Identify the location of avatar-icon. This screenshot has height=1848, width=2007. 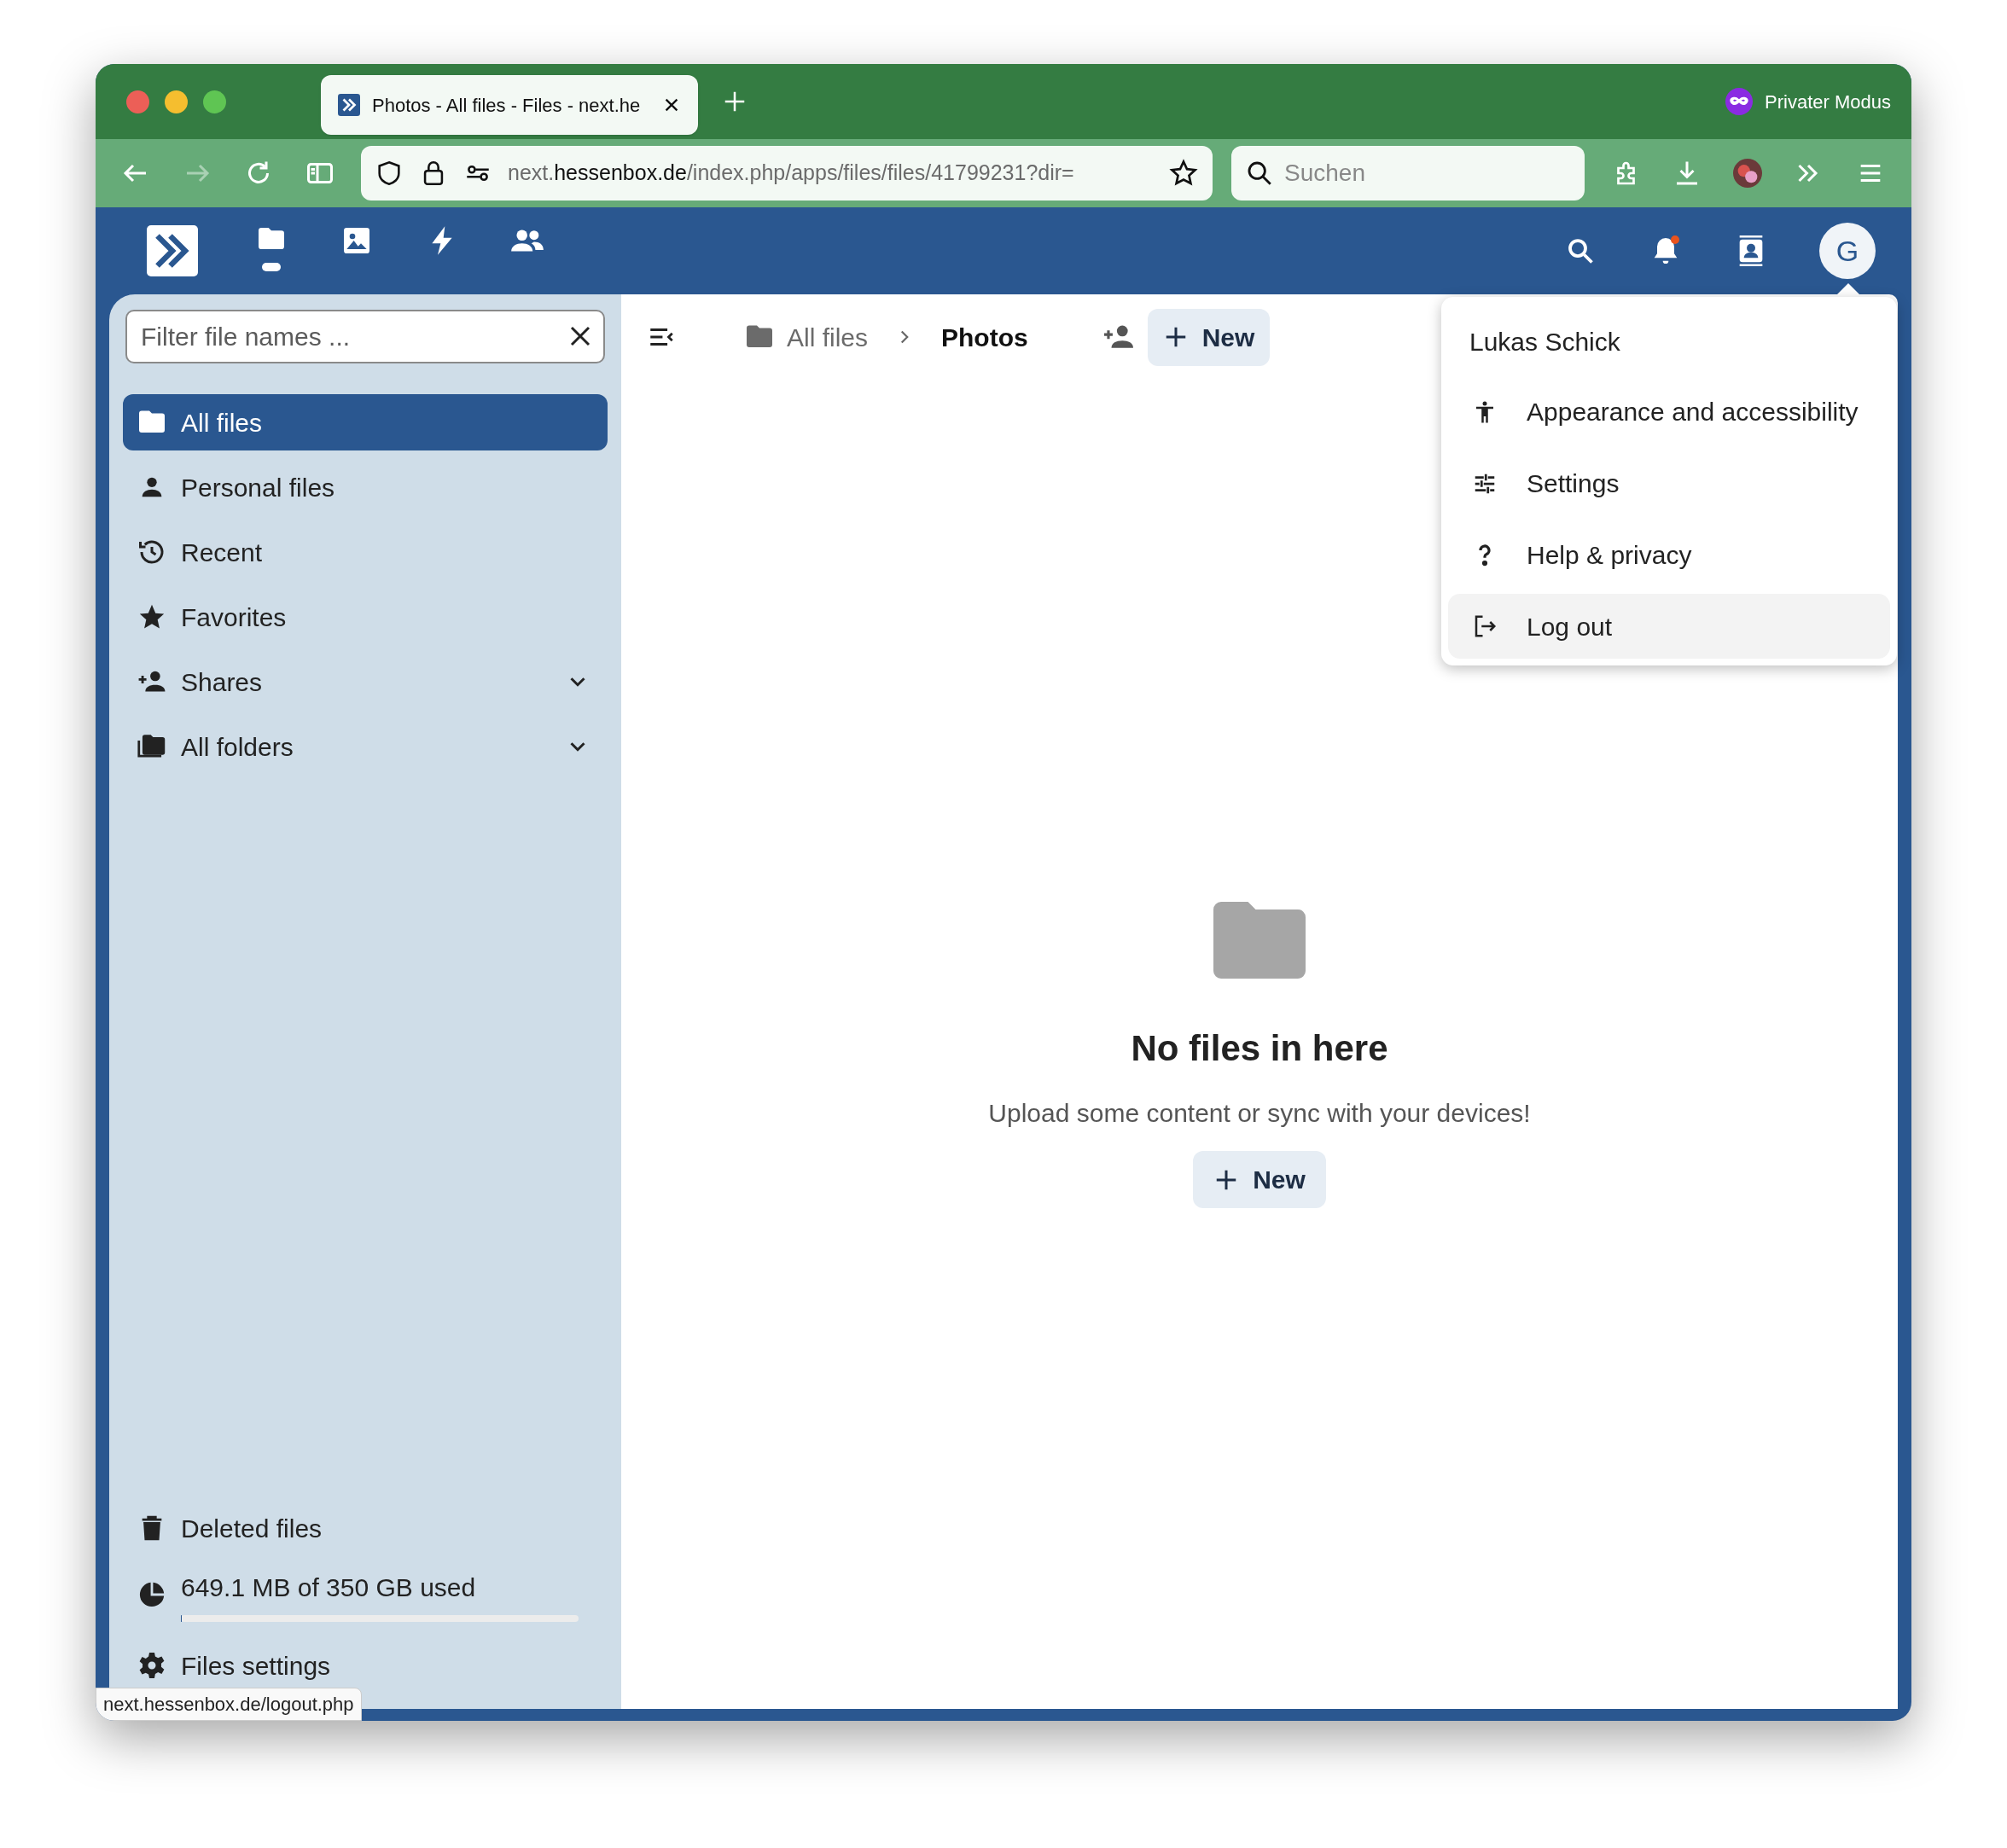
(1747, 173).